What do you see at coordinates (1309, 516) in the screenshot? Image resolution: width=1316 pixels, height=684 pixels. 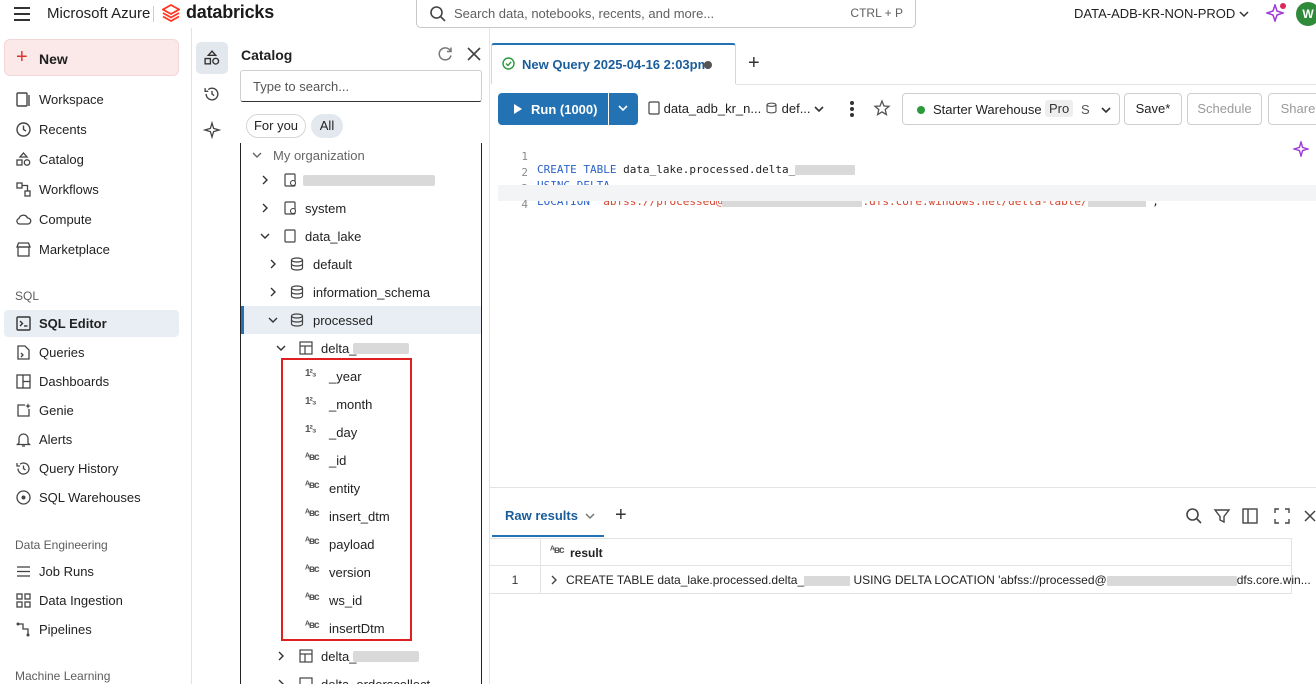 I see `close-results-icon` at bounding box center [1309, 516].